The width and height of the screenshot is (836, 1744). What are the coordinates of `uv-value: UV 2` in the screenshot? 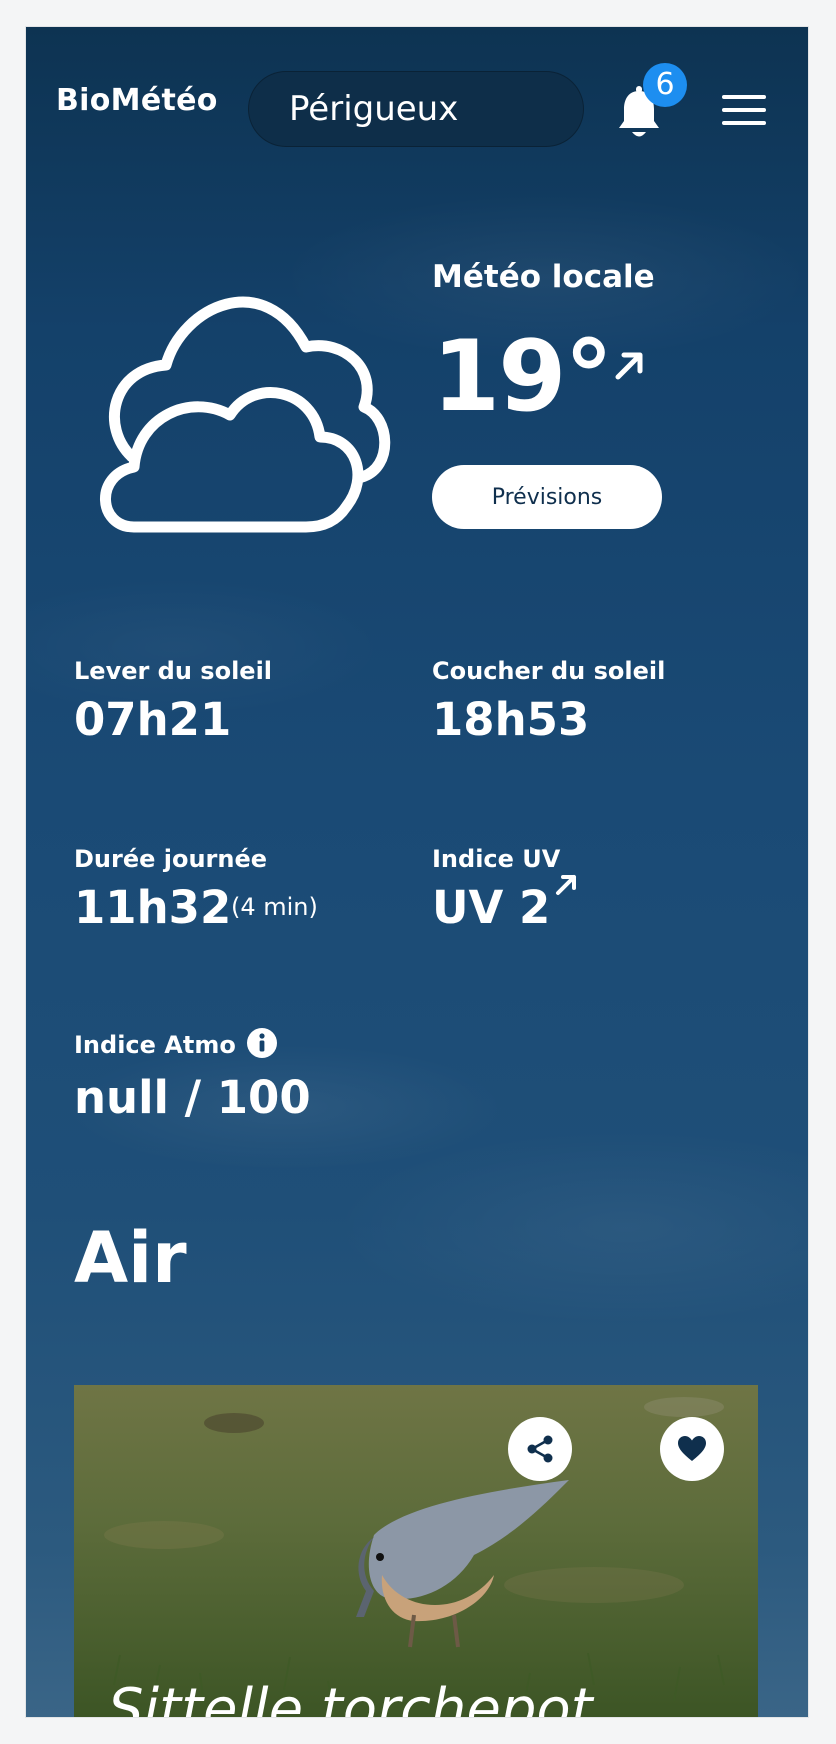 It's located at (491, 907).